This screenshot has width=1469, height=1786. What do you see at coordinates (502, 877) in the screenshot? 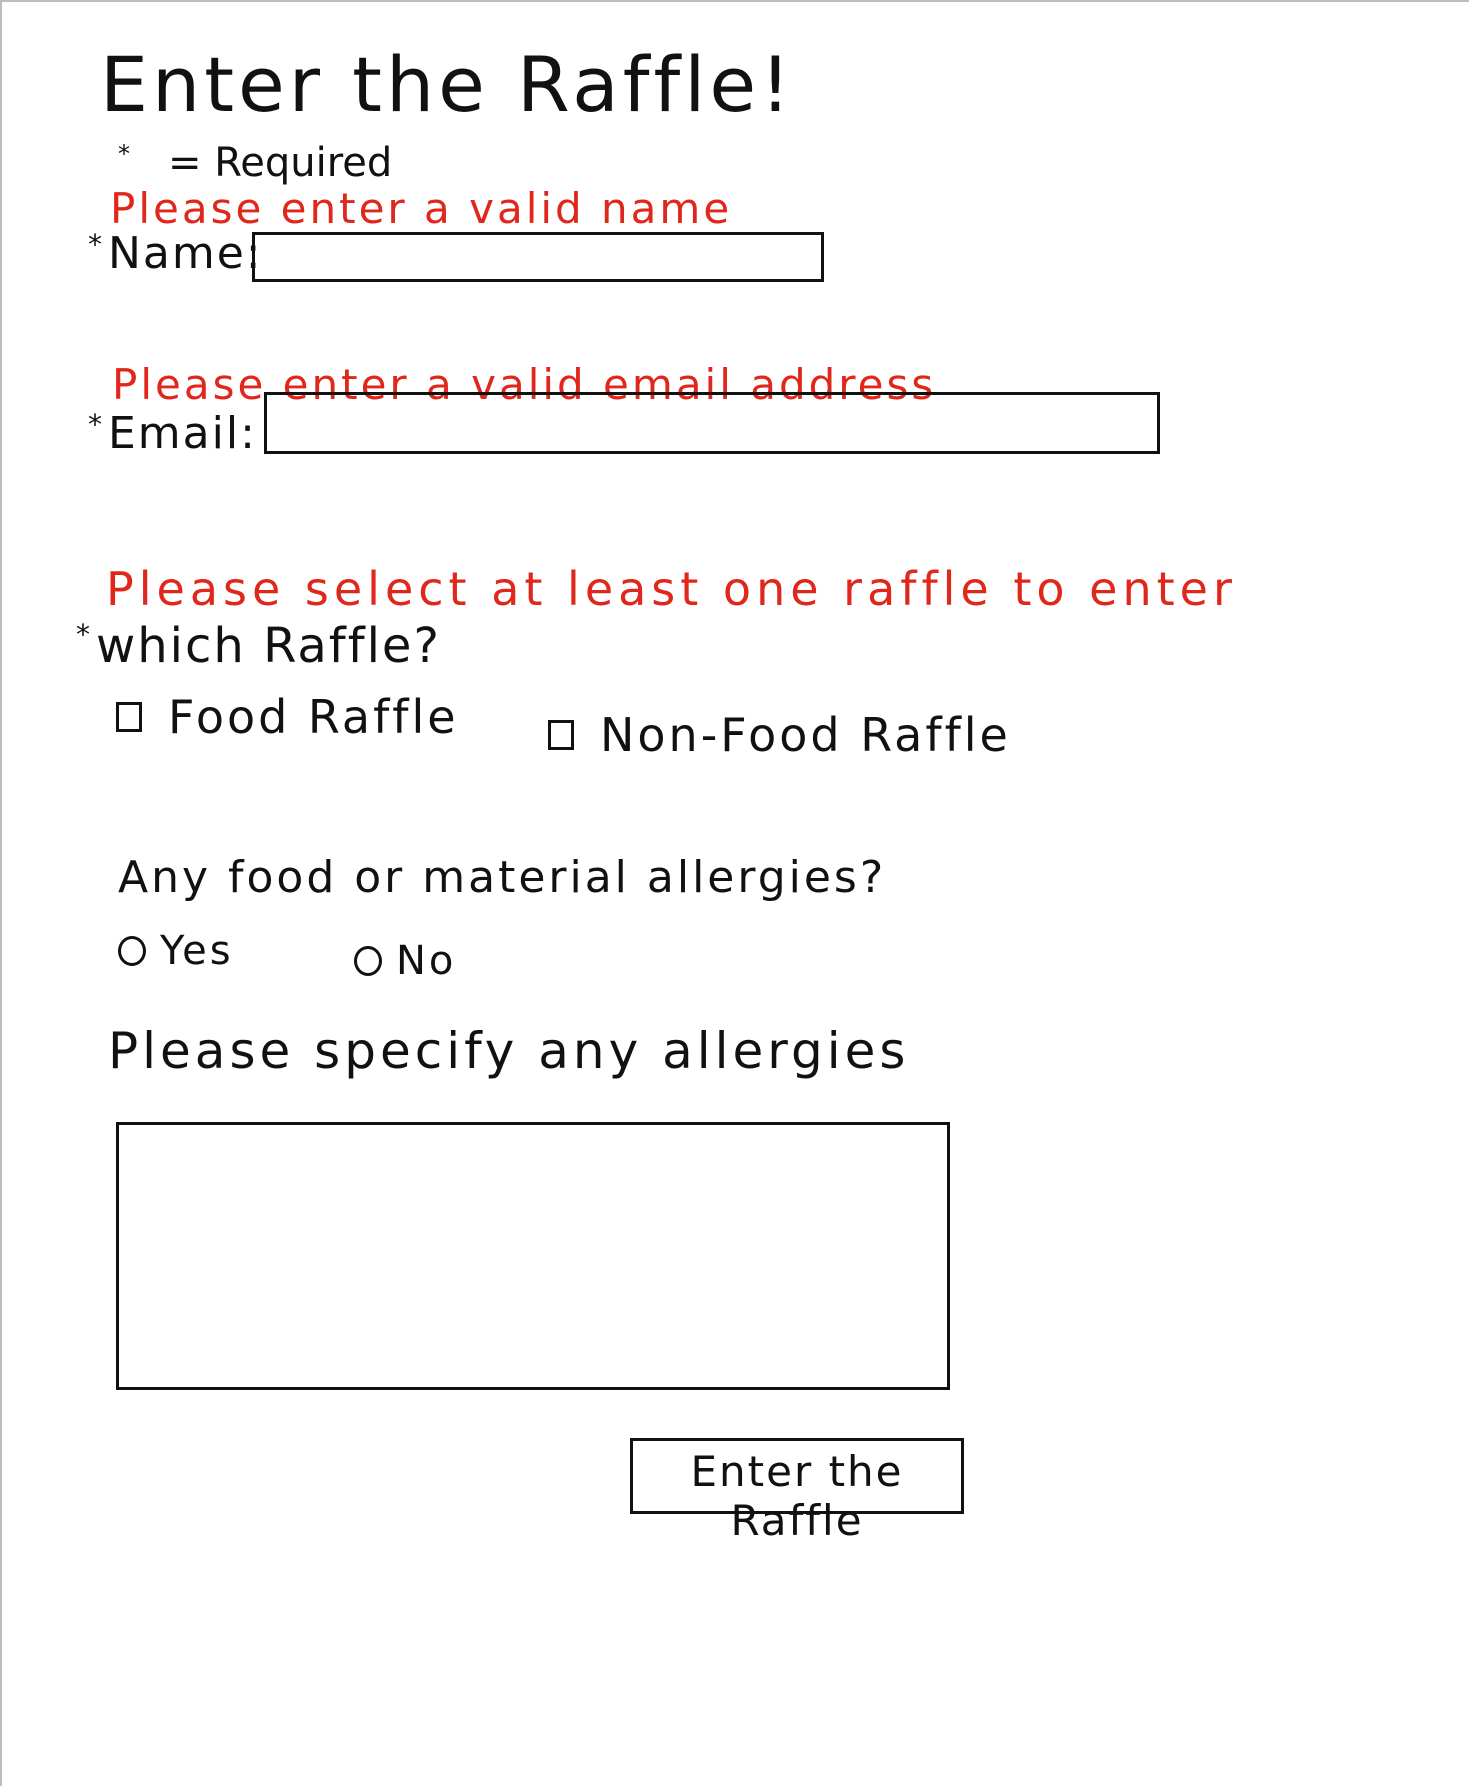
I see `allergy-question: Any food or material allergies?` at bounding box center [502, 877].